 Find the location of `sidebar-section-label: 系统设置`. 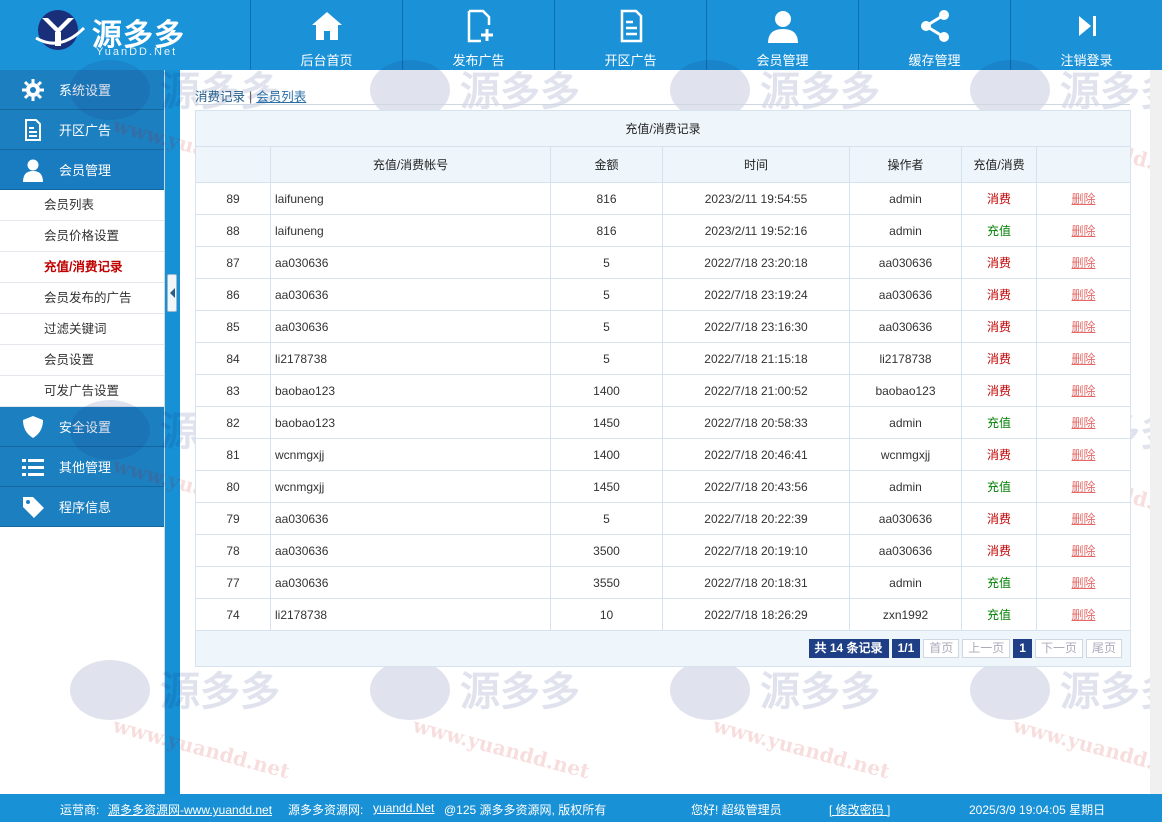

sidebar-section-label: 系统设置 is located at coordinates (85, 90).